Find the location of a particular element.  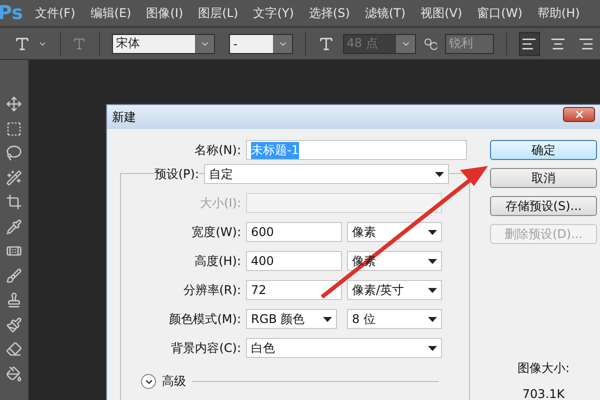

menu-item: 选择(S) is located at coordinates (329, 13).